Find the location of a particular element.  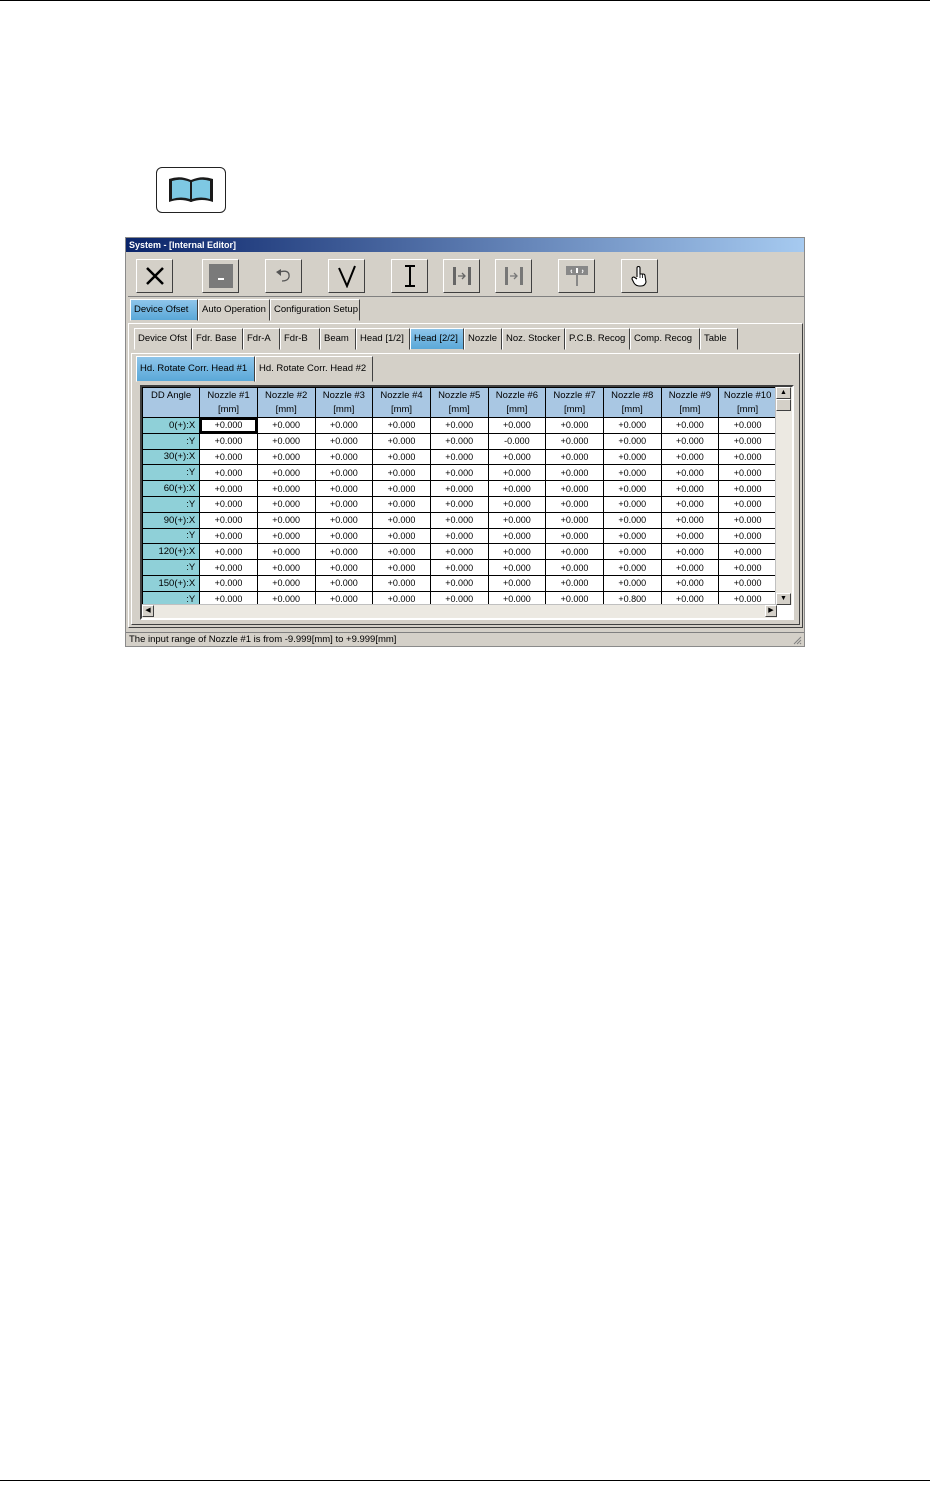

tab-device-ofset: Device Ofset is located at coordinates (164, 310).